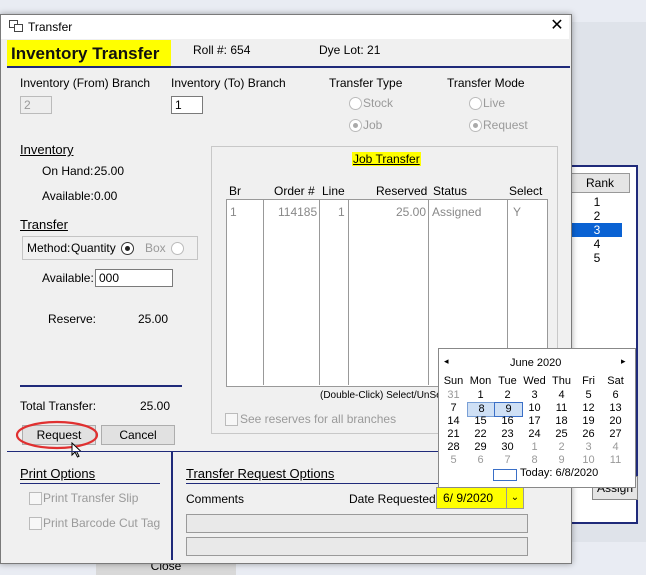 The image size is (646, 575). What do you see at coordinates (453, 395) in the screenshot?
I see `calendar-day: 31` at bounding box center [453, 395].